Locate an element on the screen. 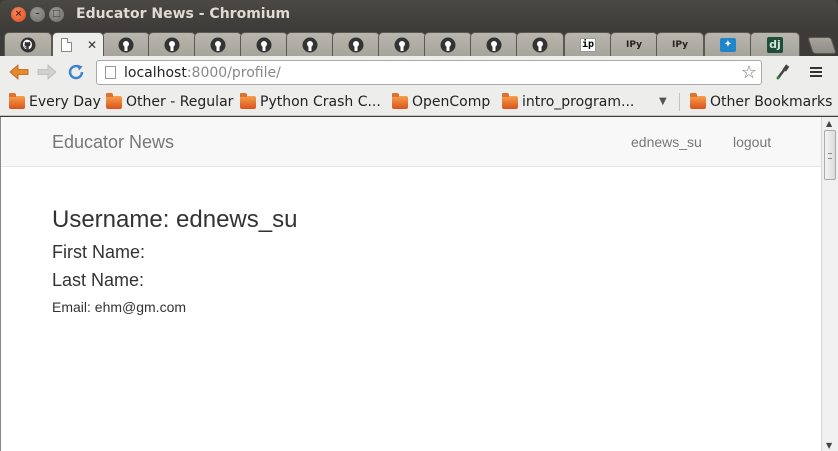 The image size is (838, 451). profile-last-name: Last Name: is located at coordinates (98, 280).